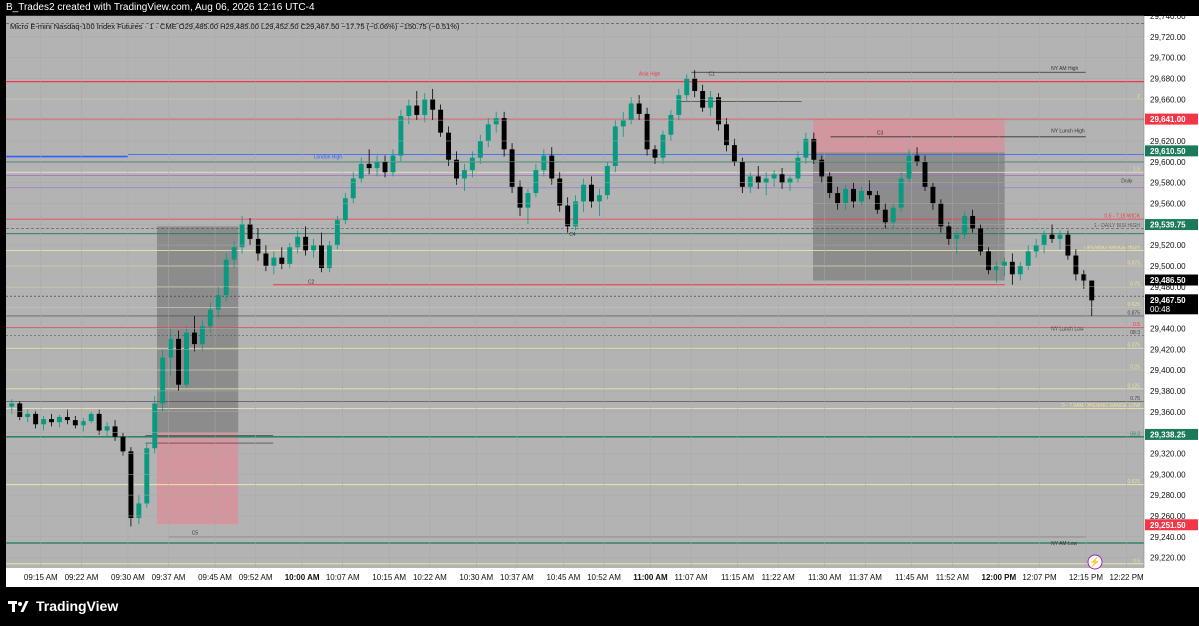 The width and height of the screenshot is (1199, 626). Describe the element at coordinates (1136, 561) in the screenshot. I see `level-label: 0.5` at that location.